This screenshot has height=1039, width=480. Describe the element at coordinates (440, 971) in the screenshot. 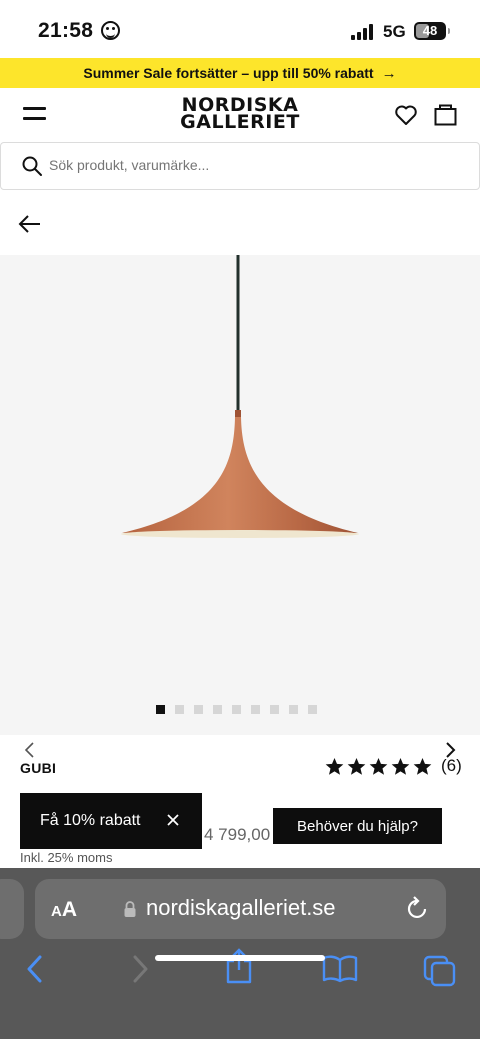

I see `tabs-icon` at that location.